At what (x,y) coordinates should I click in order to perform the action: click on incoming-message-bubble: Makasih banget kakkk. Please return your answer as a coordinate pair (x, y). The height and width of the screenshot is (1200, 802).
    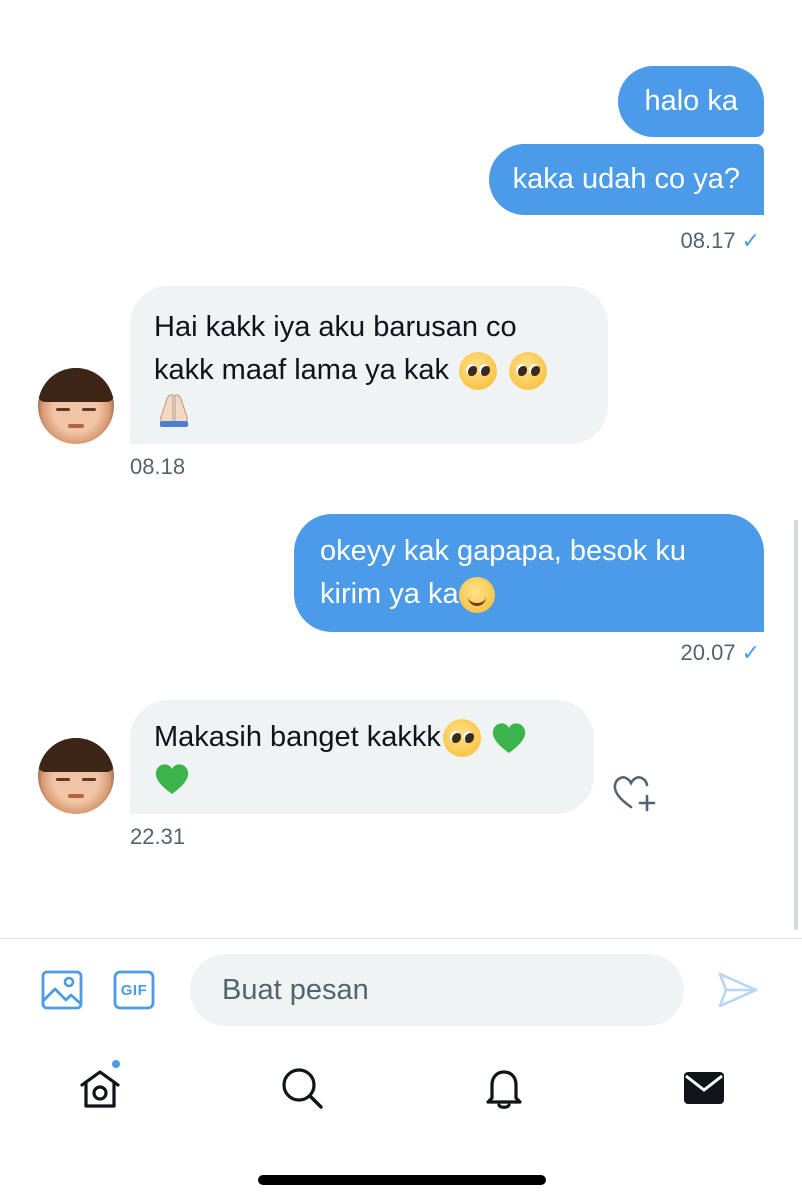
    Looking at the image, I should click on (362, 757).